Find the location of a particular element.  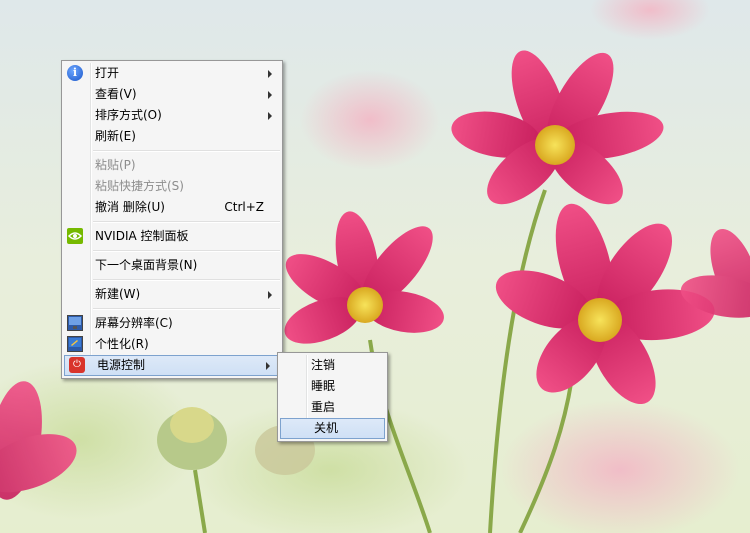

submenu-item-sleep: 睡眠 is located at coordinates (332, 386).